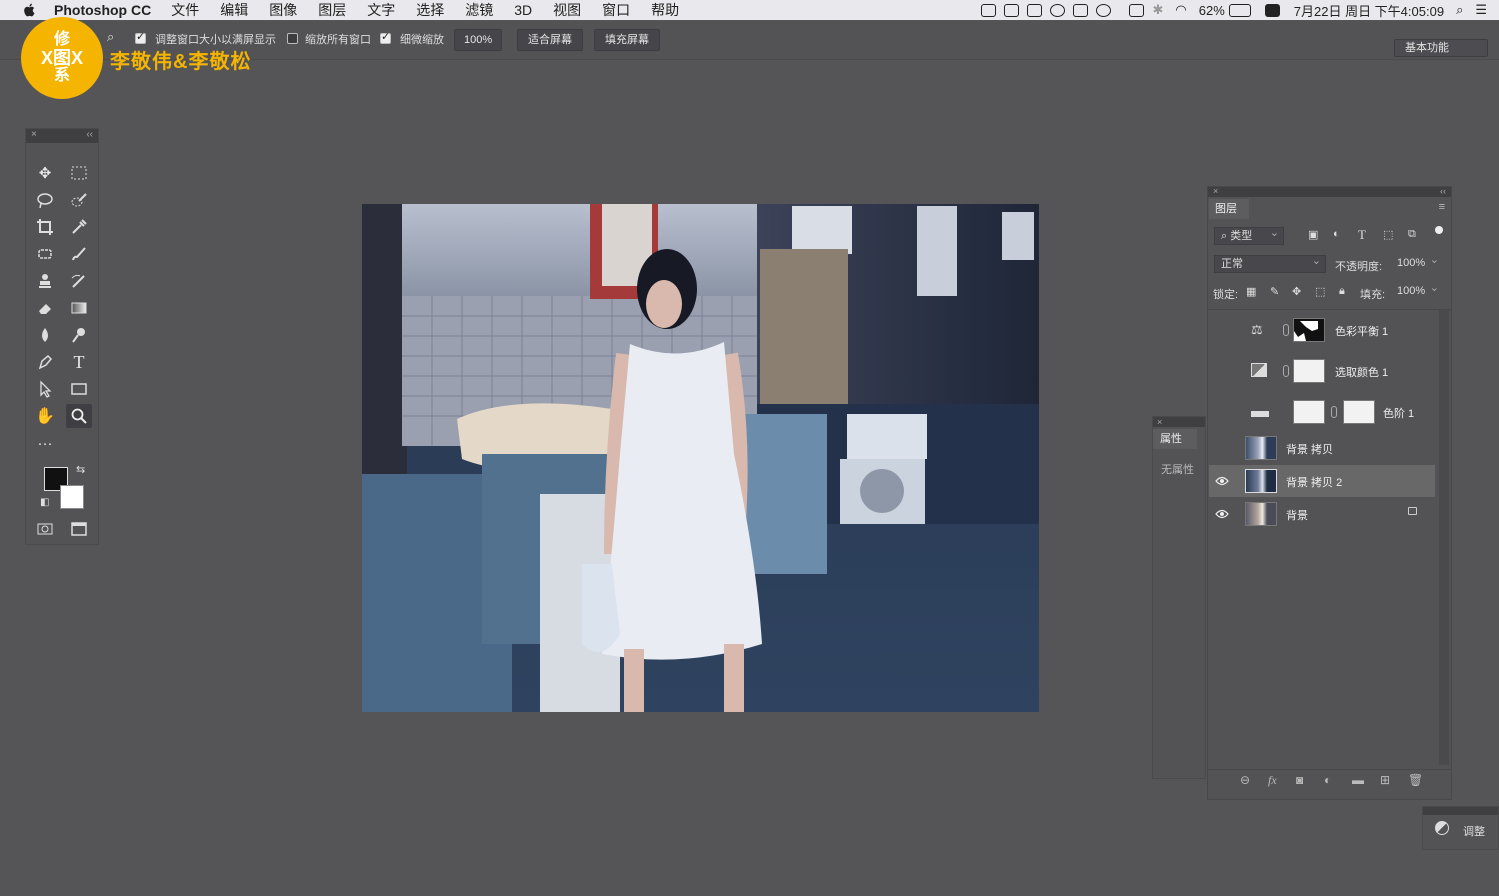 This screenshot has height=896, width=1499. What do you see at coordinates (185, 10) in the screenshot?
I see `menu-file: 文件` at bounding box center [185, 10].